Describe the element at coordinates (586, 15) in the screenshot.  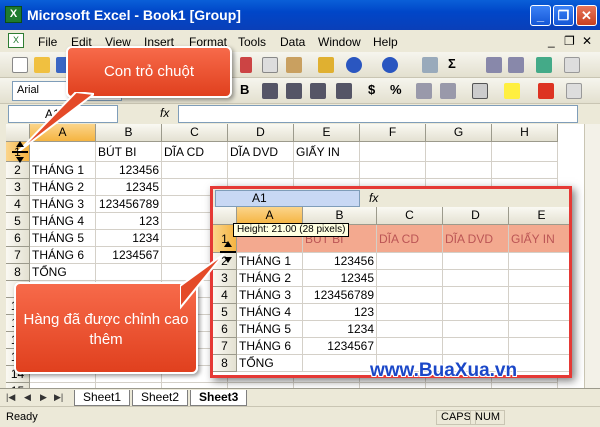
I see `close-button: ✕` at that location.